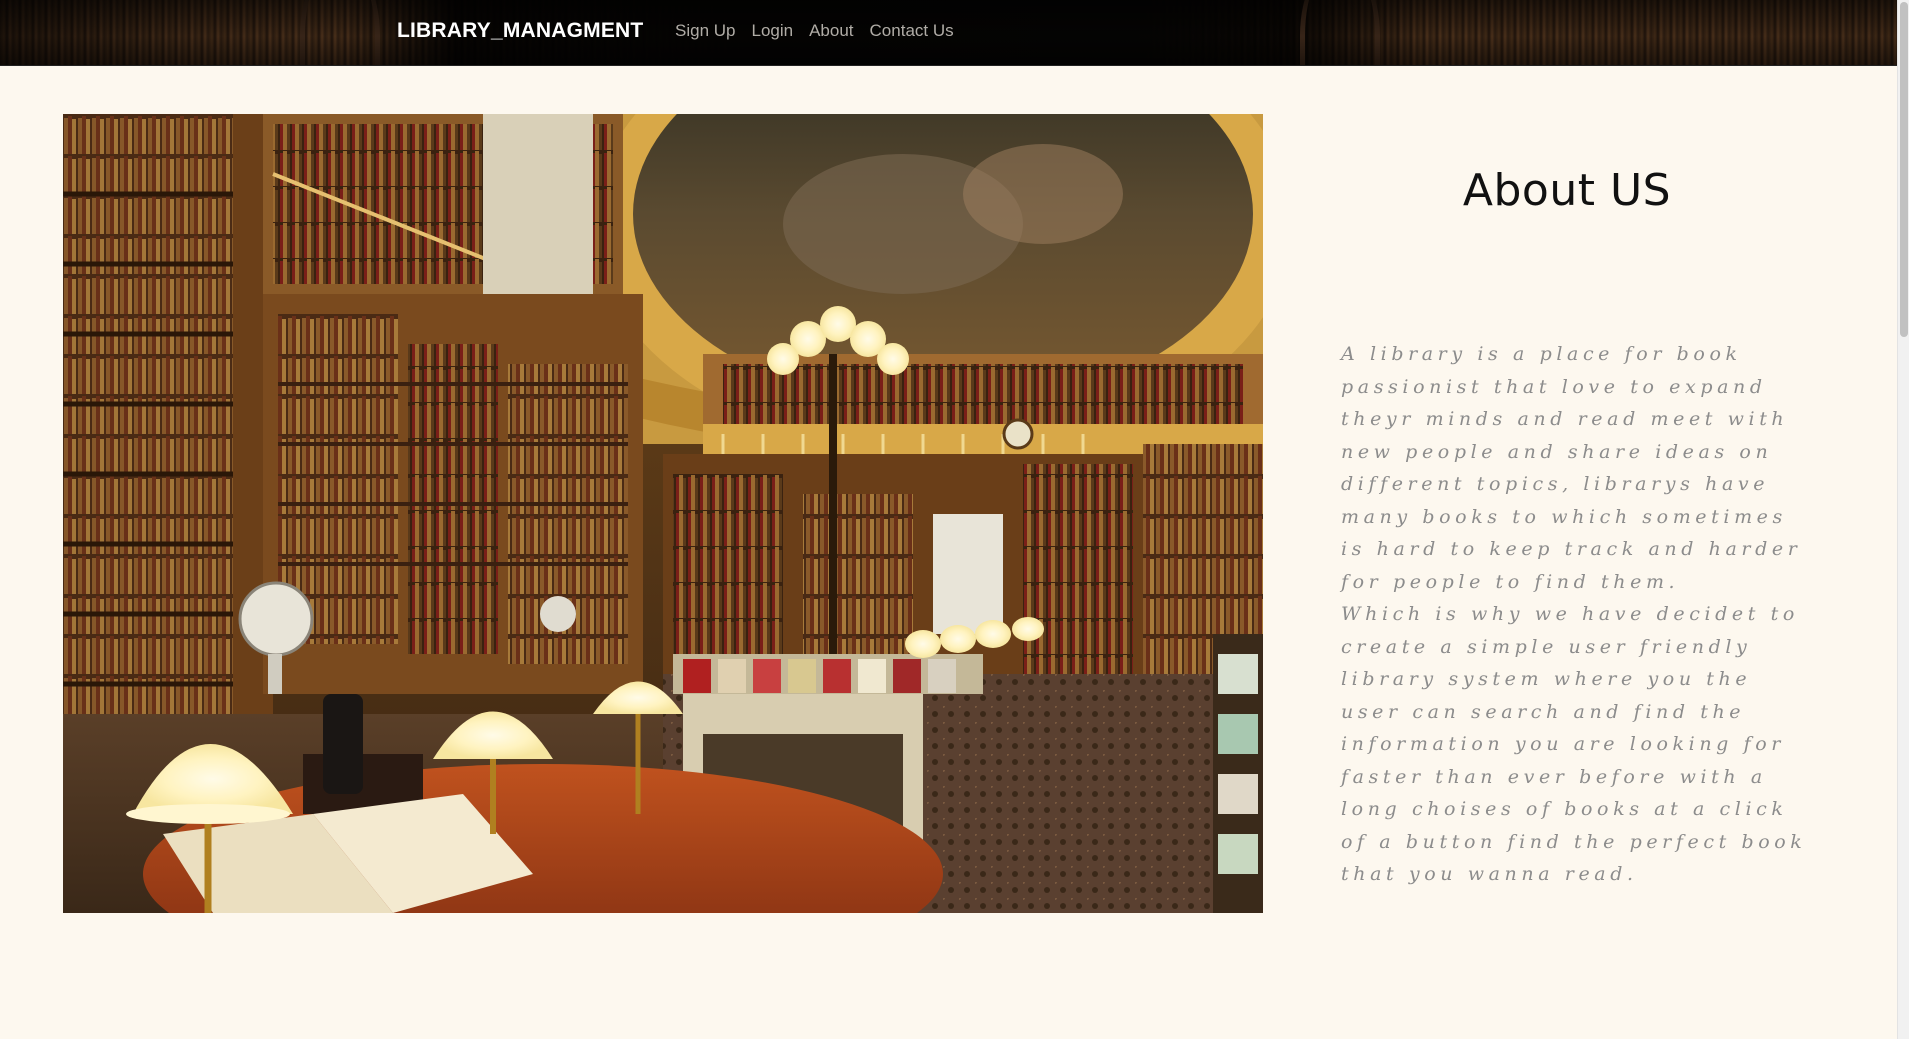 The width and height of the screenshot is (1909, 1039). What do you see at coordinates (520, 31) in the screenshot?
I see `brand-link: LIBRARY_MANAGMENT` at bounding box center [520, 31].